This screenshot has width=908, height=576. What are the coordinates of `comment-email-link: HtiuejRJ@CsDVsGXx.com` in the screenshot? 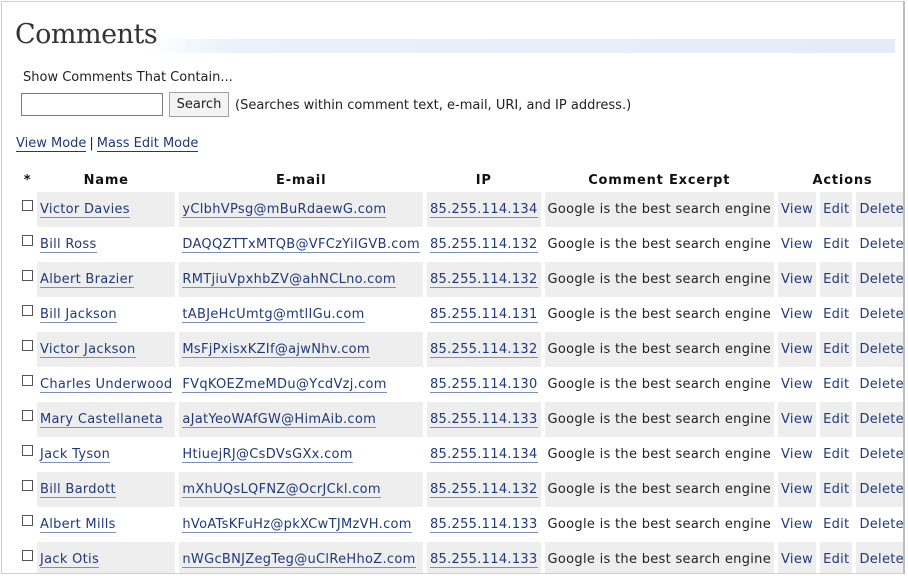 It's located at (267, 455).